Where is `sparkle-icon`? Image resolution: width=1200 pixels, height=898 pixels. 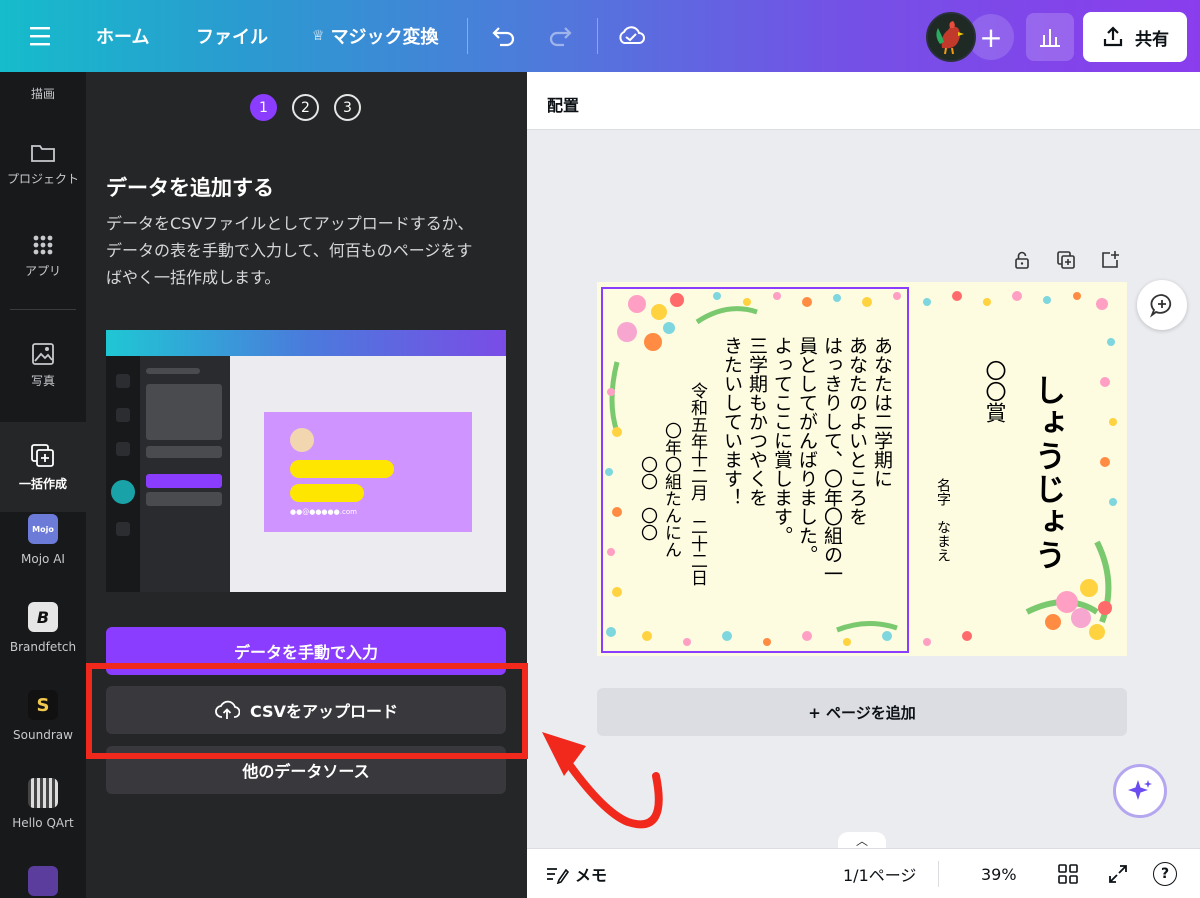
sparkle-icon is located at coordinates (1140, 790).